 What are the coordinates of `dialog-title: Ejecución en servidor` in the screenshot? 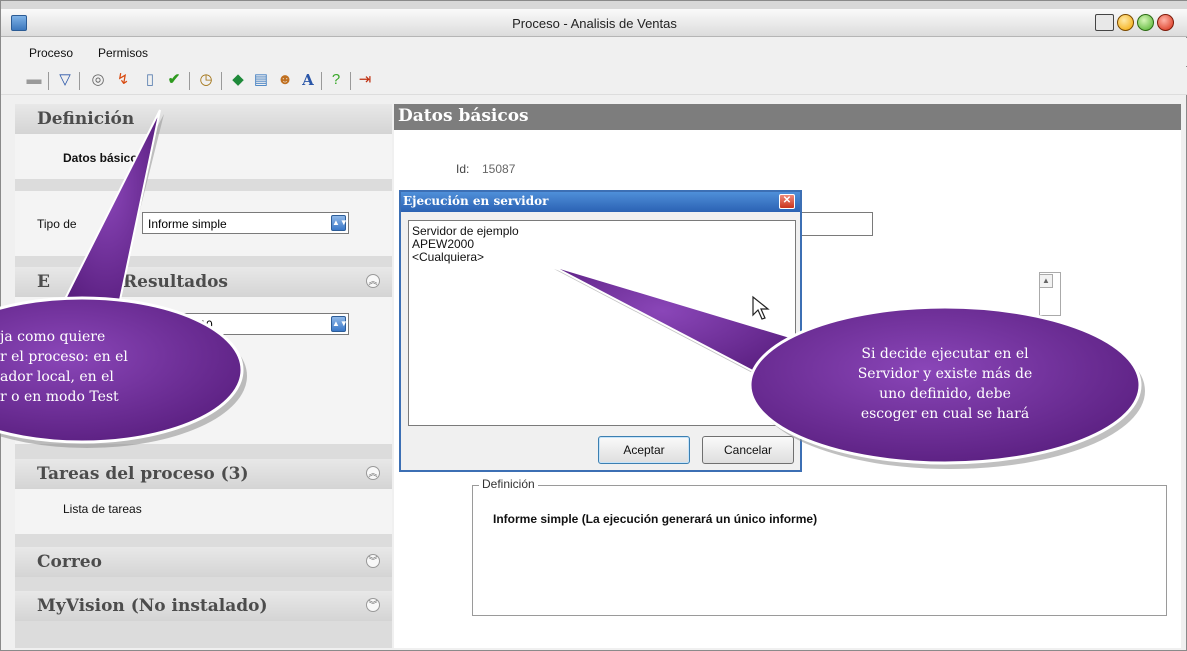 It's located at (476, 201).